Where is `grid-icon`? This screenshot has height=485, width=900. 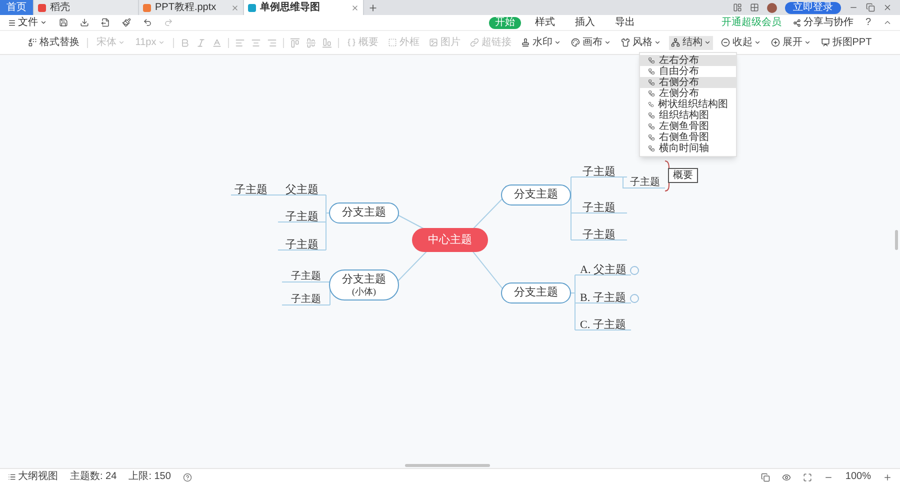
grid-icon is located at coordinates (754, 7).